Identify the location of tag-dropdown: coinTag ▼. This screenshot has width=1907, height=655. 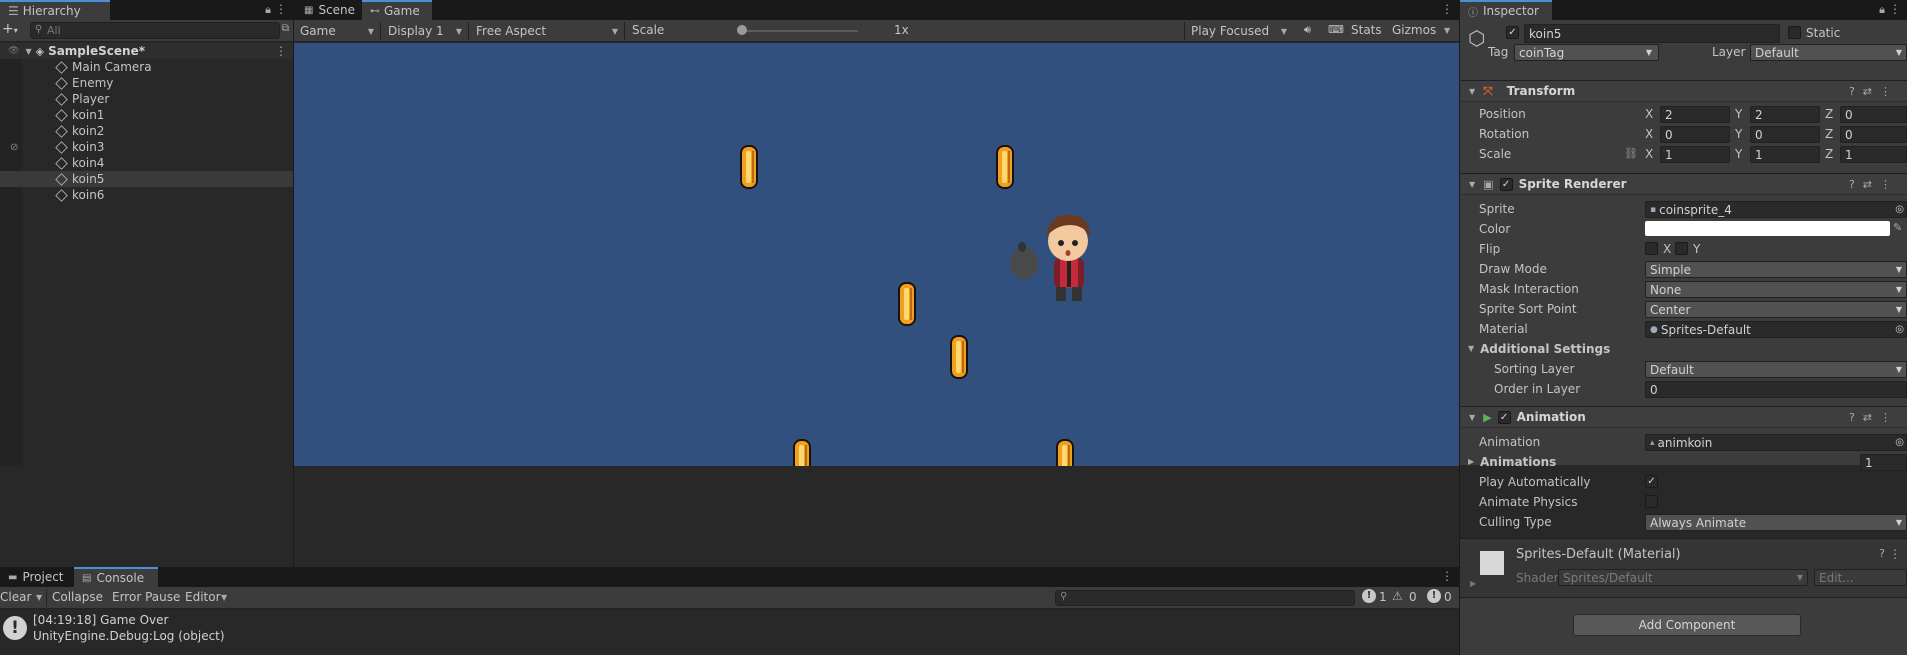
(1586, 52).